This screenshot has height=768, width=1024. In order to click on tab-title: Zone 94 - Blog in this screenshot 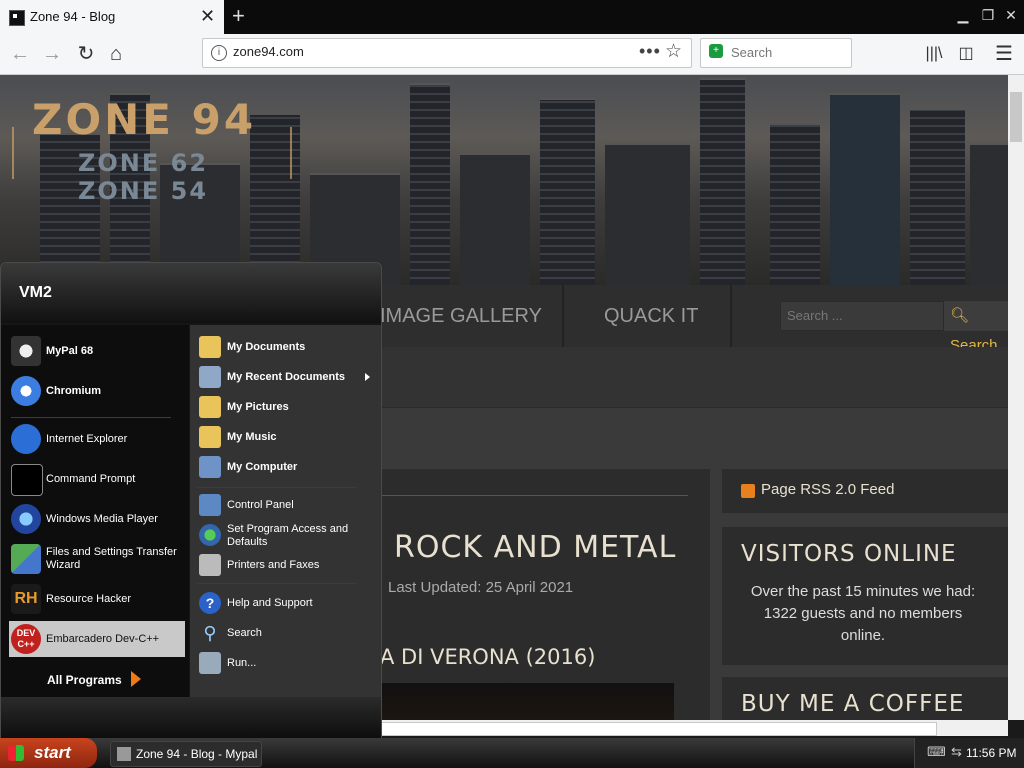, I will do `click(73, 16)`.